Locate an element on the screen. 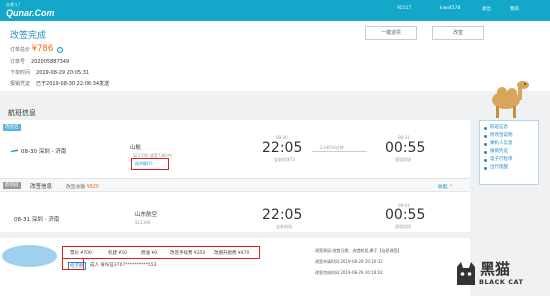 The width and height of the screenshot is (550, 296). side-nav-passenger-info: 乘机人信息 is located at coordinates (509, 144).